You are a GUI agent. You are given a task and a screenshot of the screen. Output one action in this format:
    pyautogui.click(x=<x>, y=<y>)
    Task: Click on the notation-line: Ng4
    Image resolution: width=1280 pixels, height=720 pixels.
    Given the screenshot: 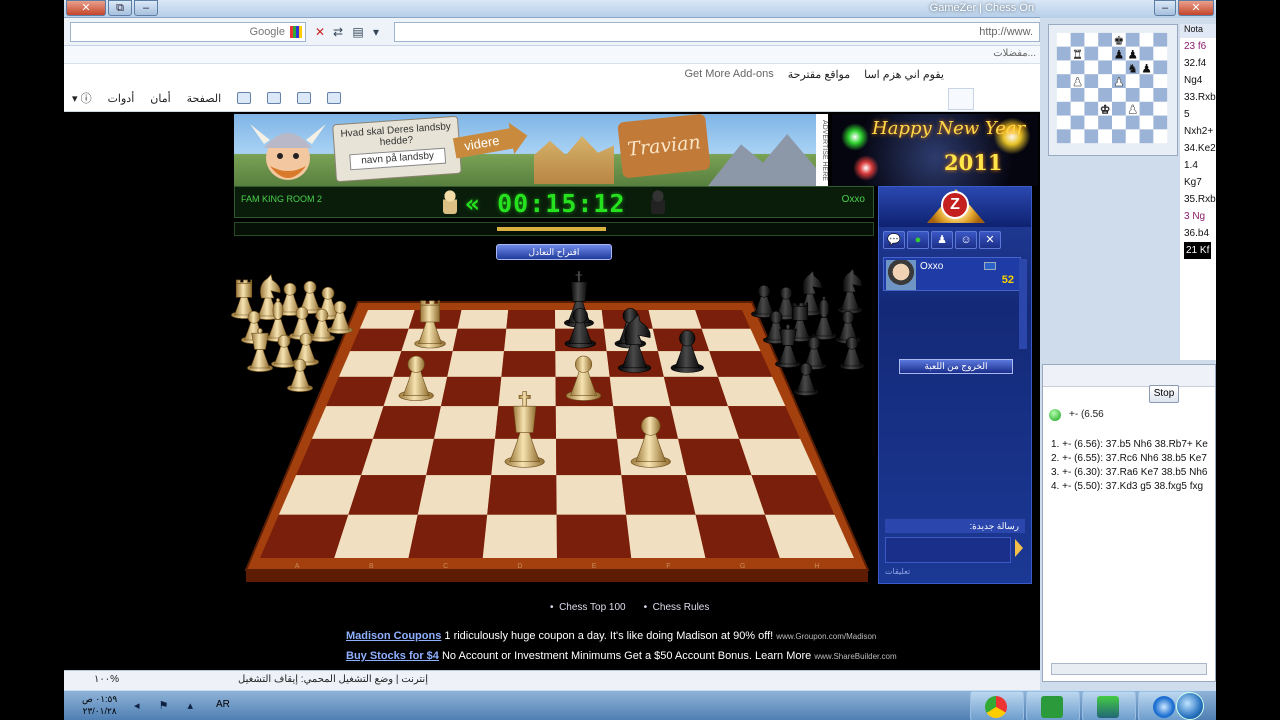 What is the action you would take?
    pyautogui.click(x=1198, y=80)
    